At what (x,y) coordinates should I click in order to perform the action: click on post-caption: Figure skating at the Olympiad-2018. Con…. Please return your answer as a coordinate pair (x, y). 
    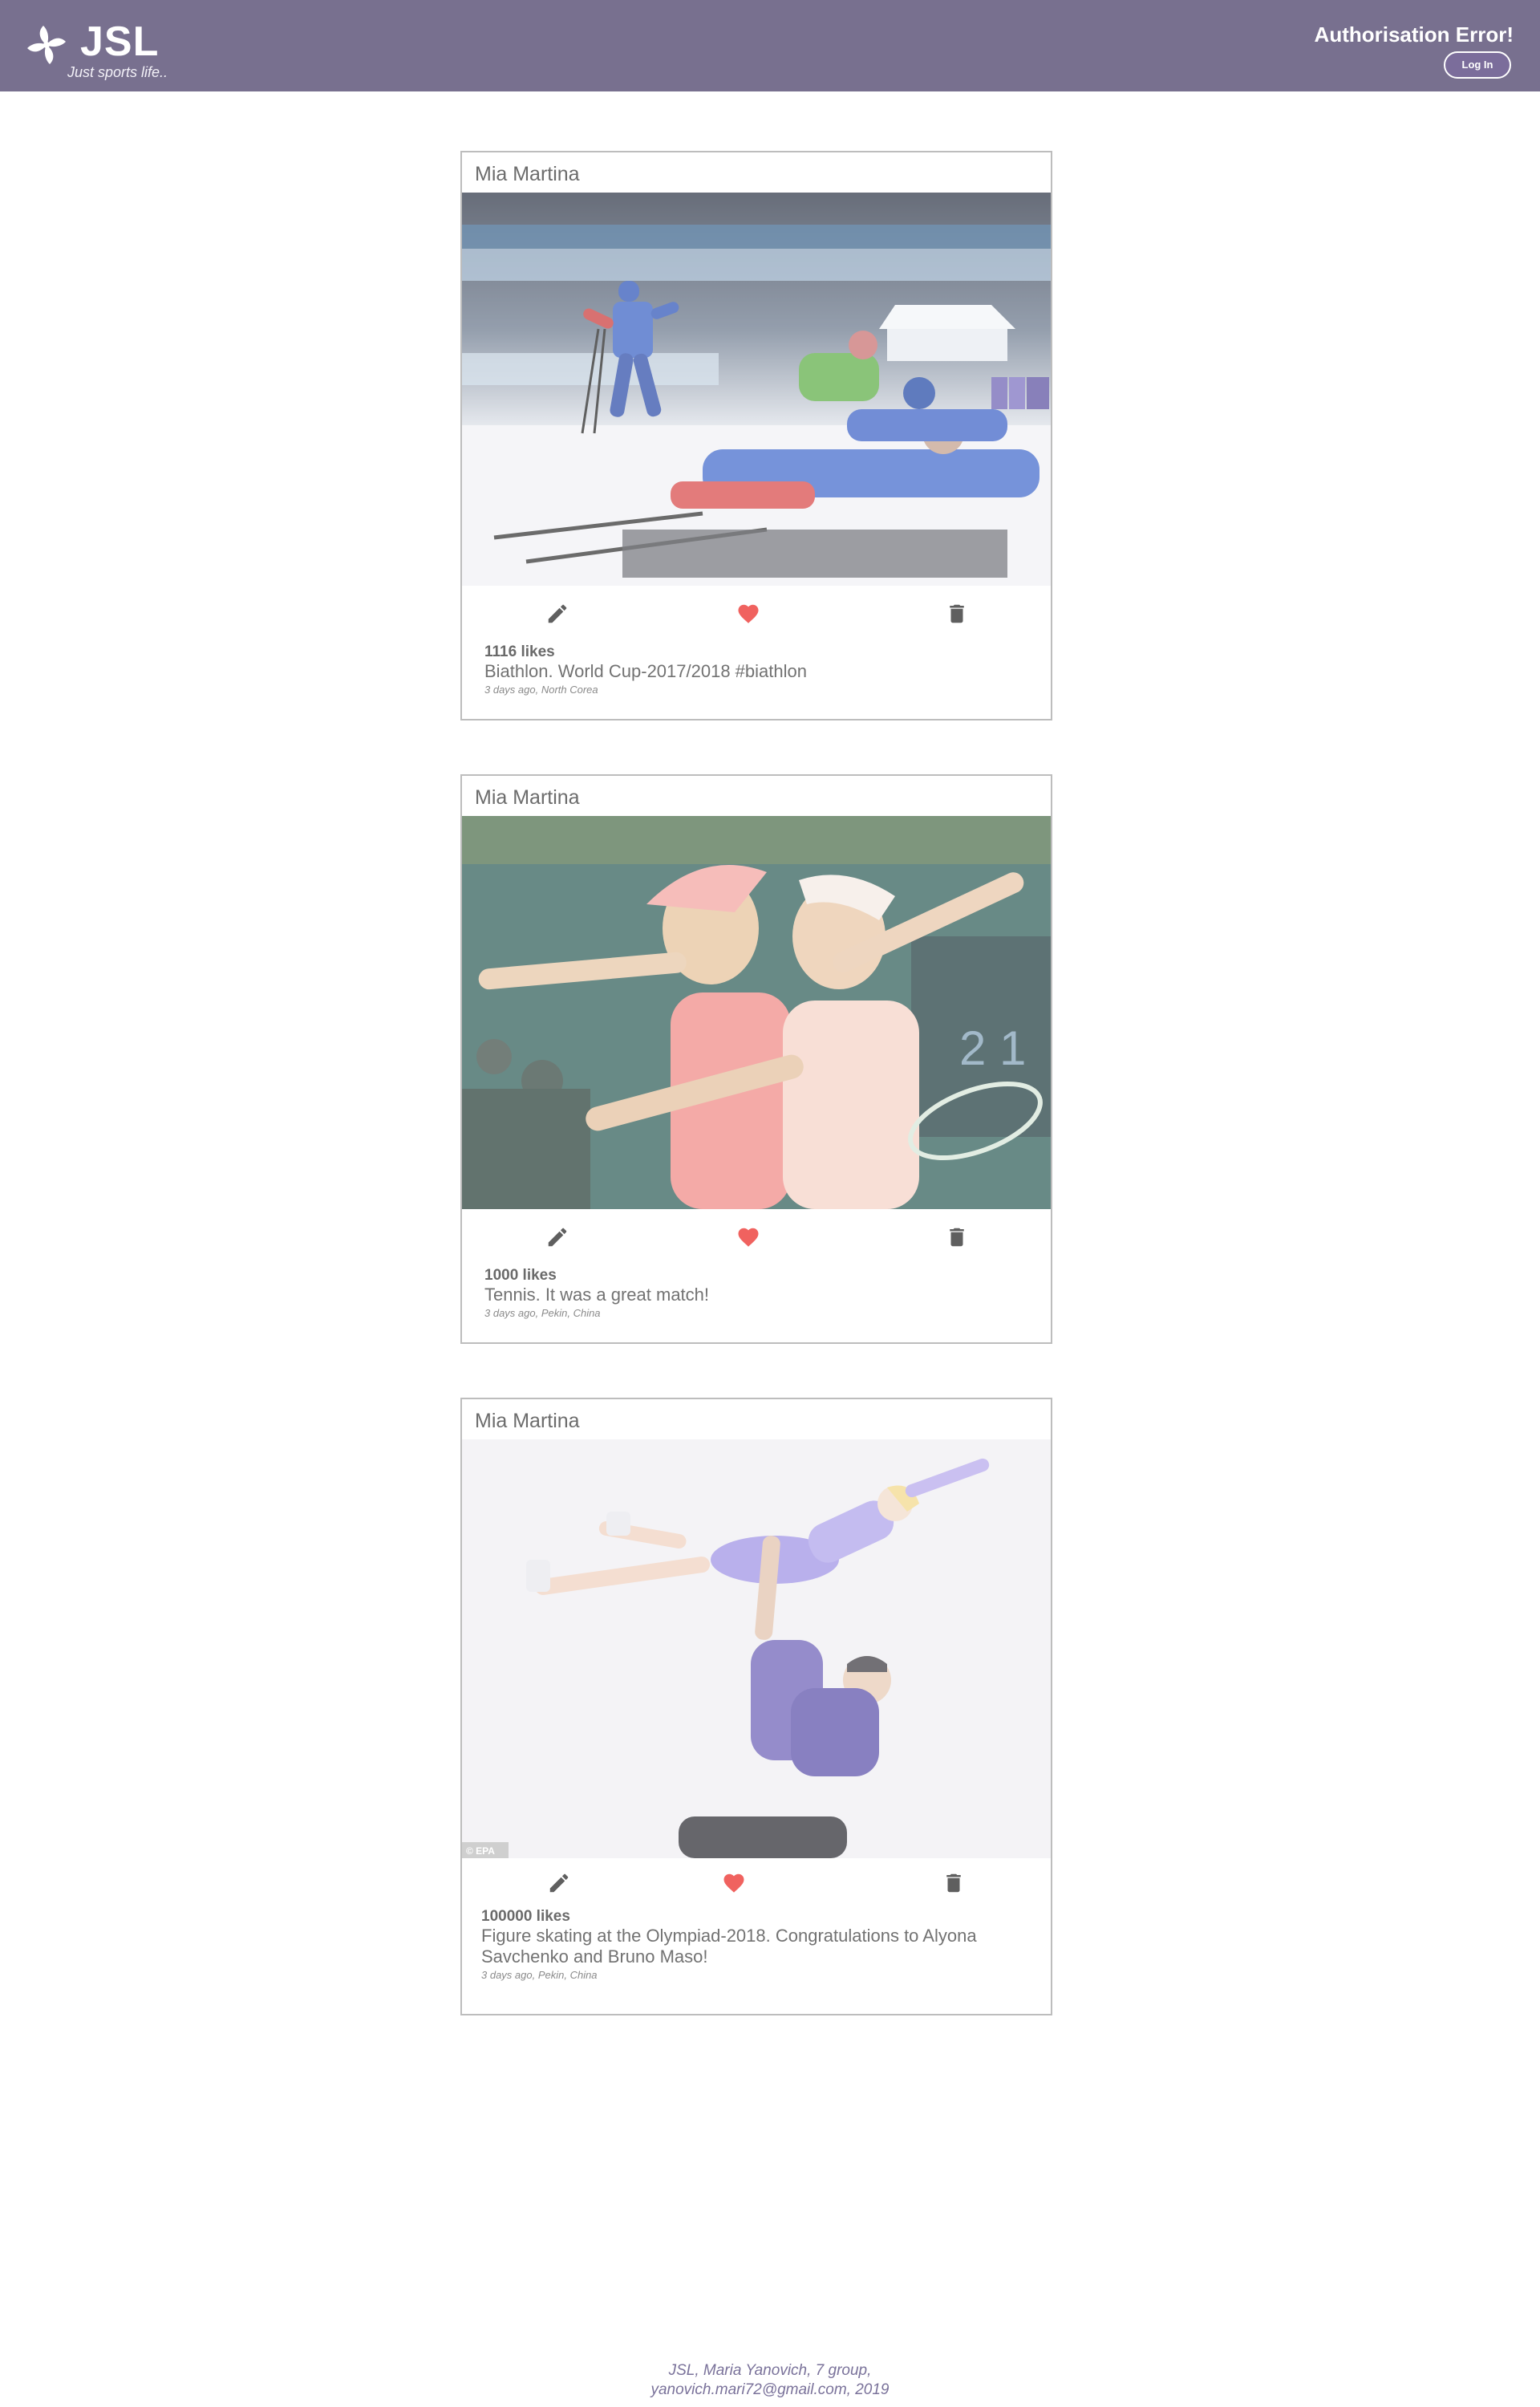
    Looking at the image, I should click on (729, 1946).